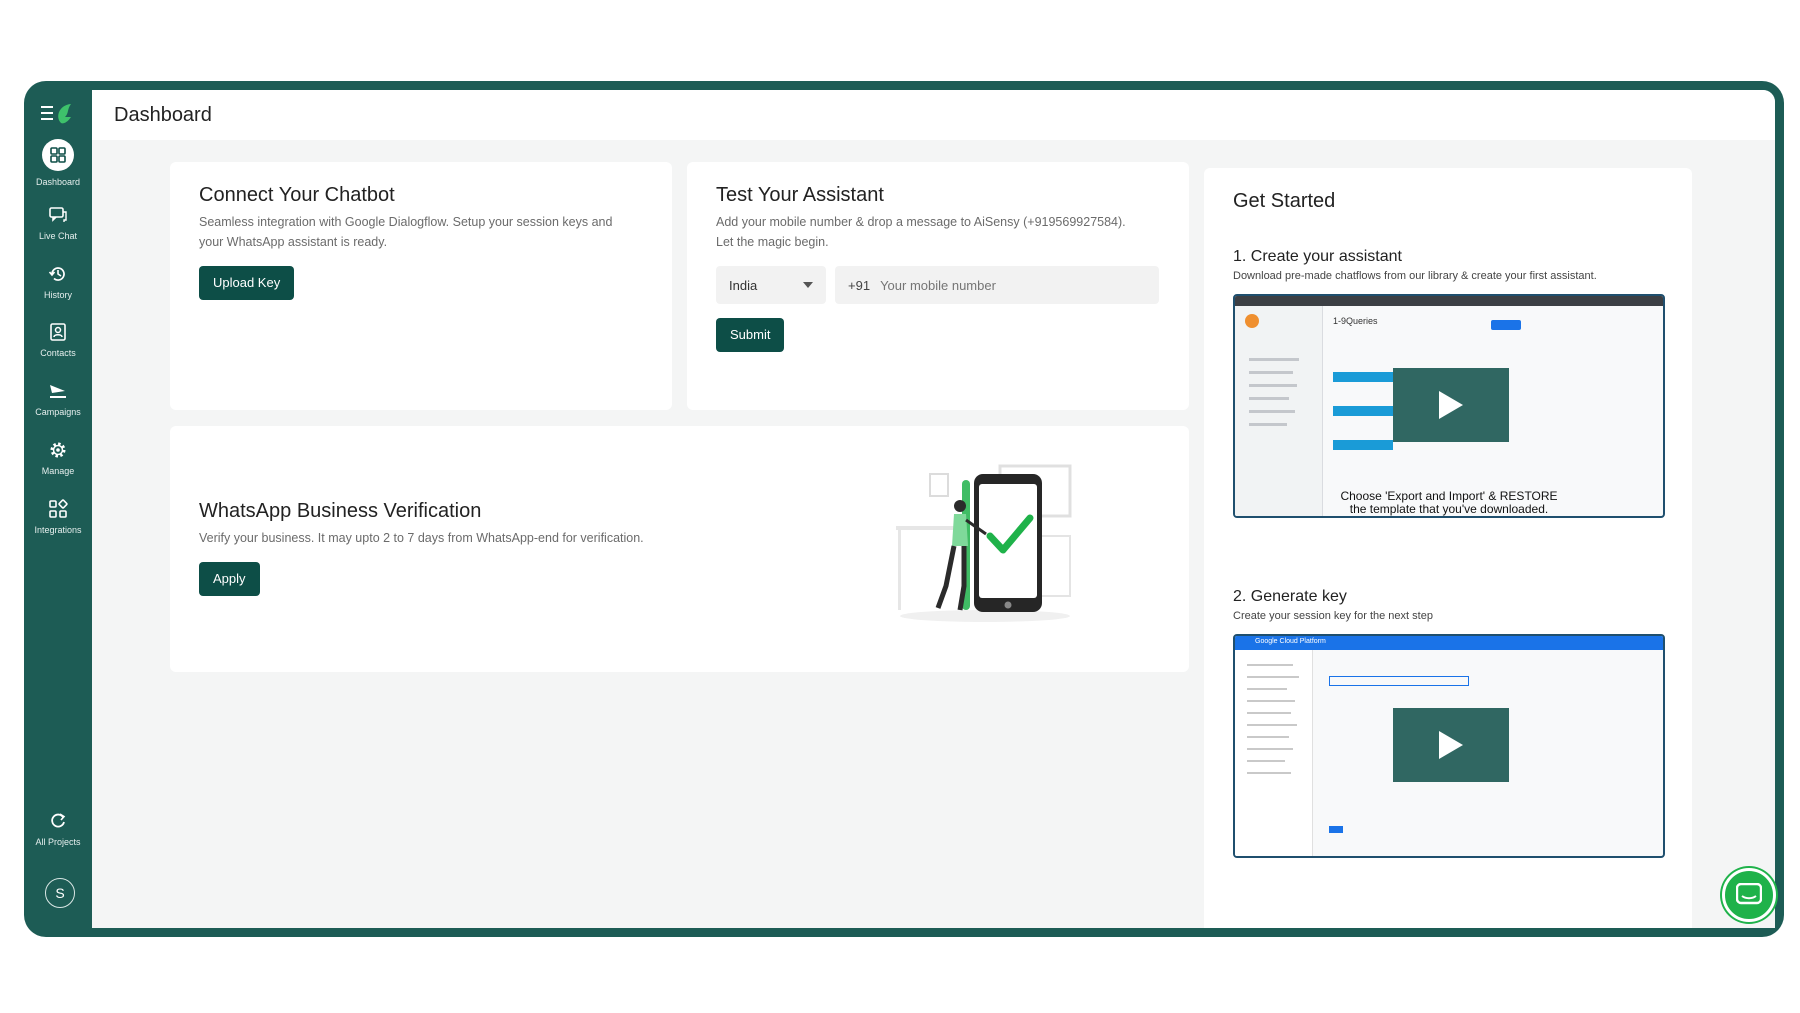 This screenshot has width=1800, height=1013. I want to click on sidebar-item-manage: Manage, so click(58, 458).